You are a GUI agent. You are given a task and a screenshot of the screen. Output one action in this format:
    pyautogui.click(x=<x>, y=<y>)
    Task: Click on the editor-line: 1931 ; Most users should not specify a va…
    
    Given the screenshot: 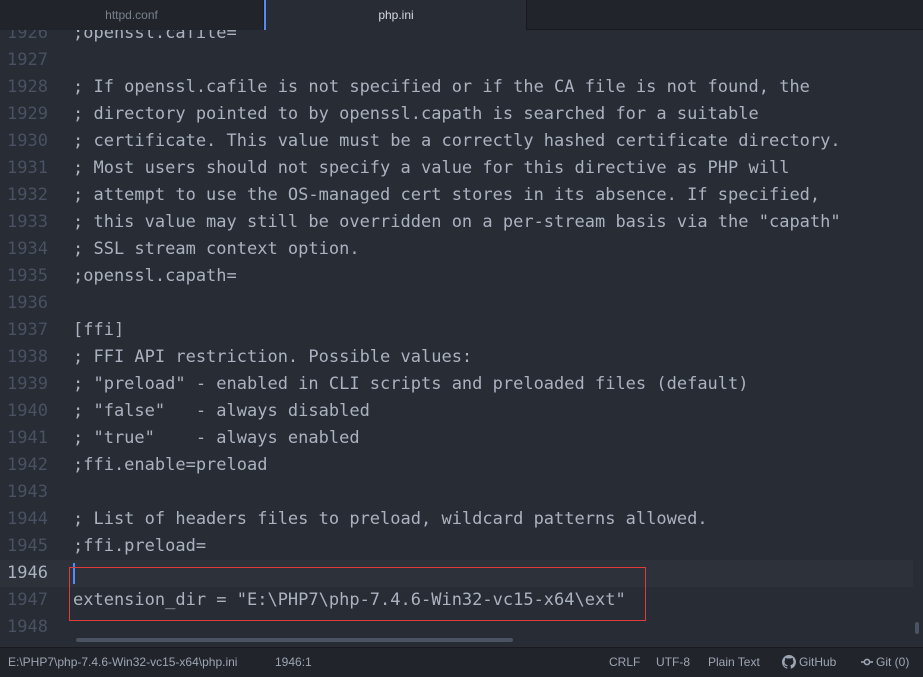 What is the action you would take?
    pyautogui.click(x=456, y=168)
    